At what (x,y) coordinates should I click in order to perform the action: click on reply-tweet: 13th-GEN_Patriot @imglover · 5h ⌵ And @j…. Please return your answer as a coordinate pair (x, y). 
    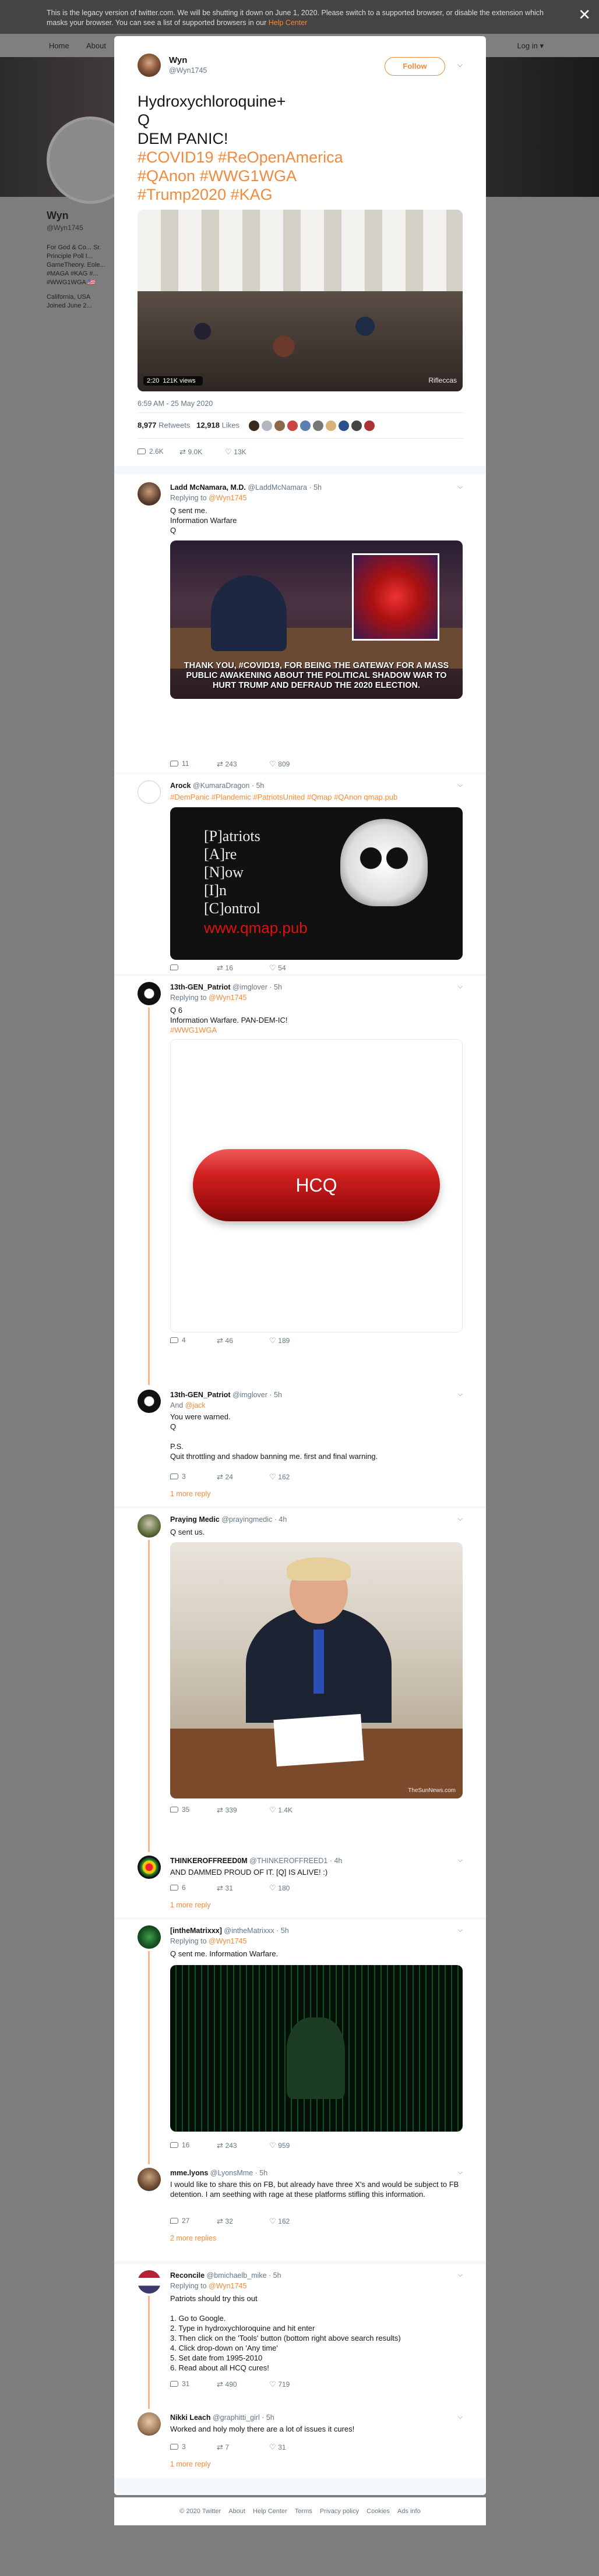
    Looking at the image, I should click on (300, 1445).